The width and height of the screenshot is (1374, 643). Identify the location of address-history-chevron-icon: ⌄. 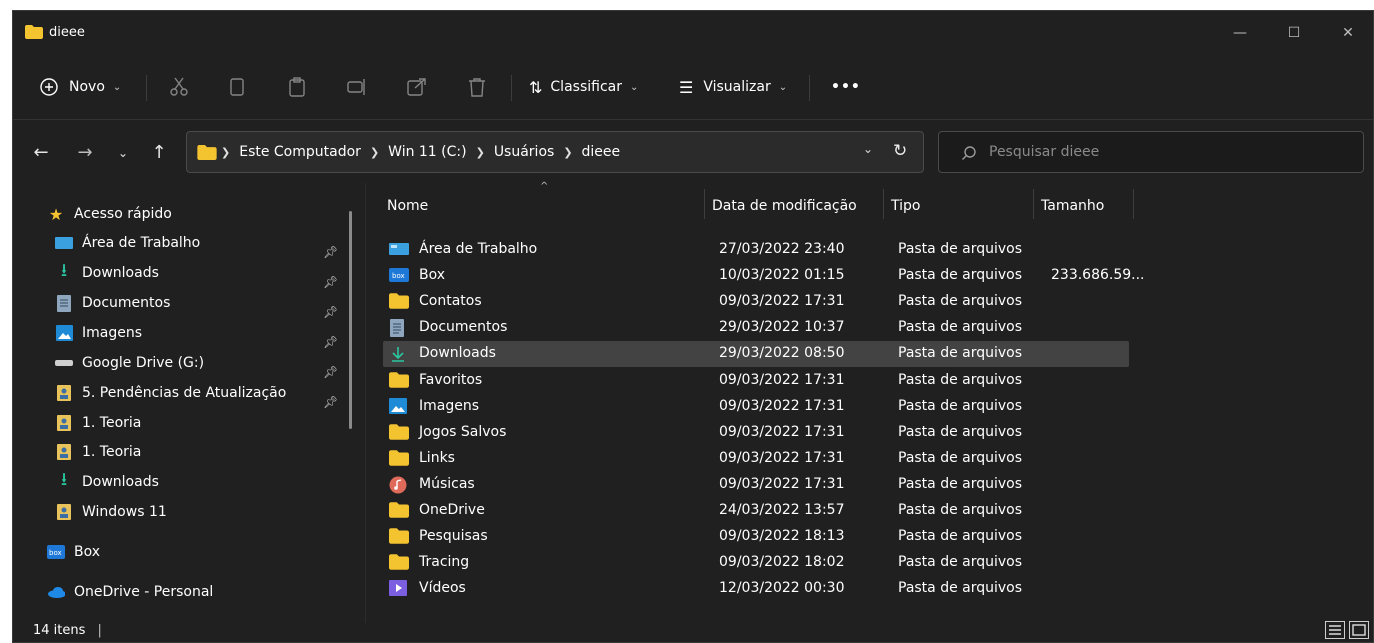
(868, 149).